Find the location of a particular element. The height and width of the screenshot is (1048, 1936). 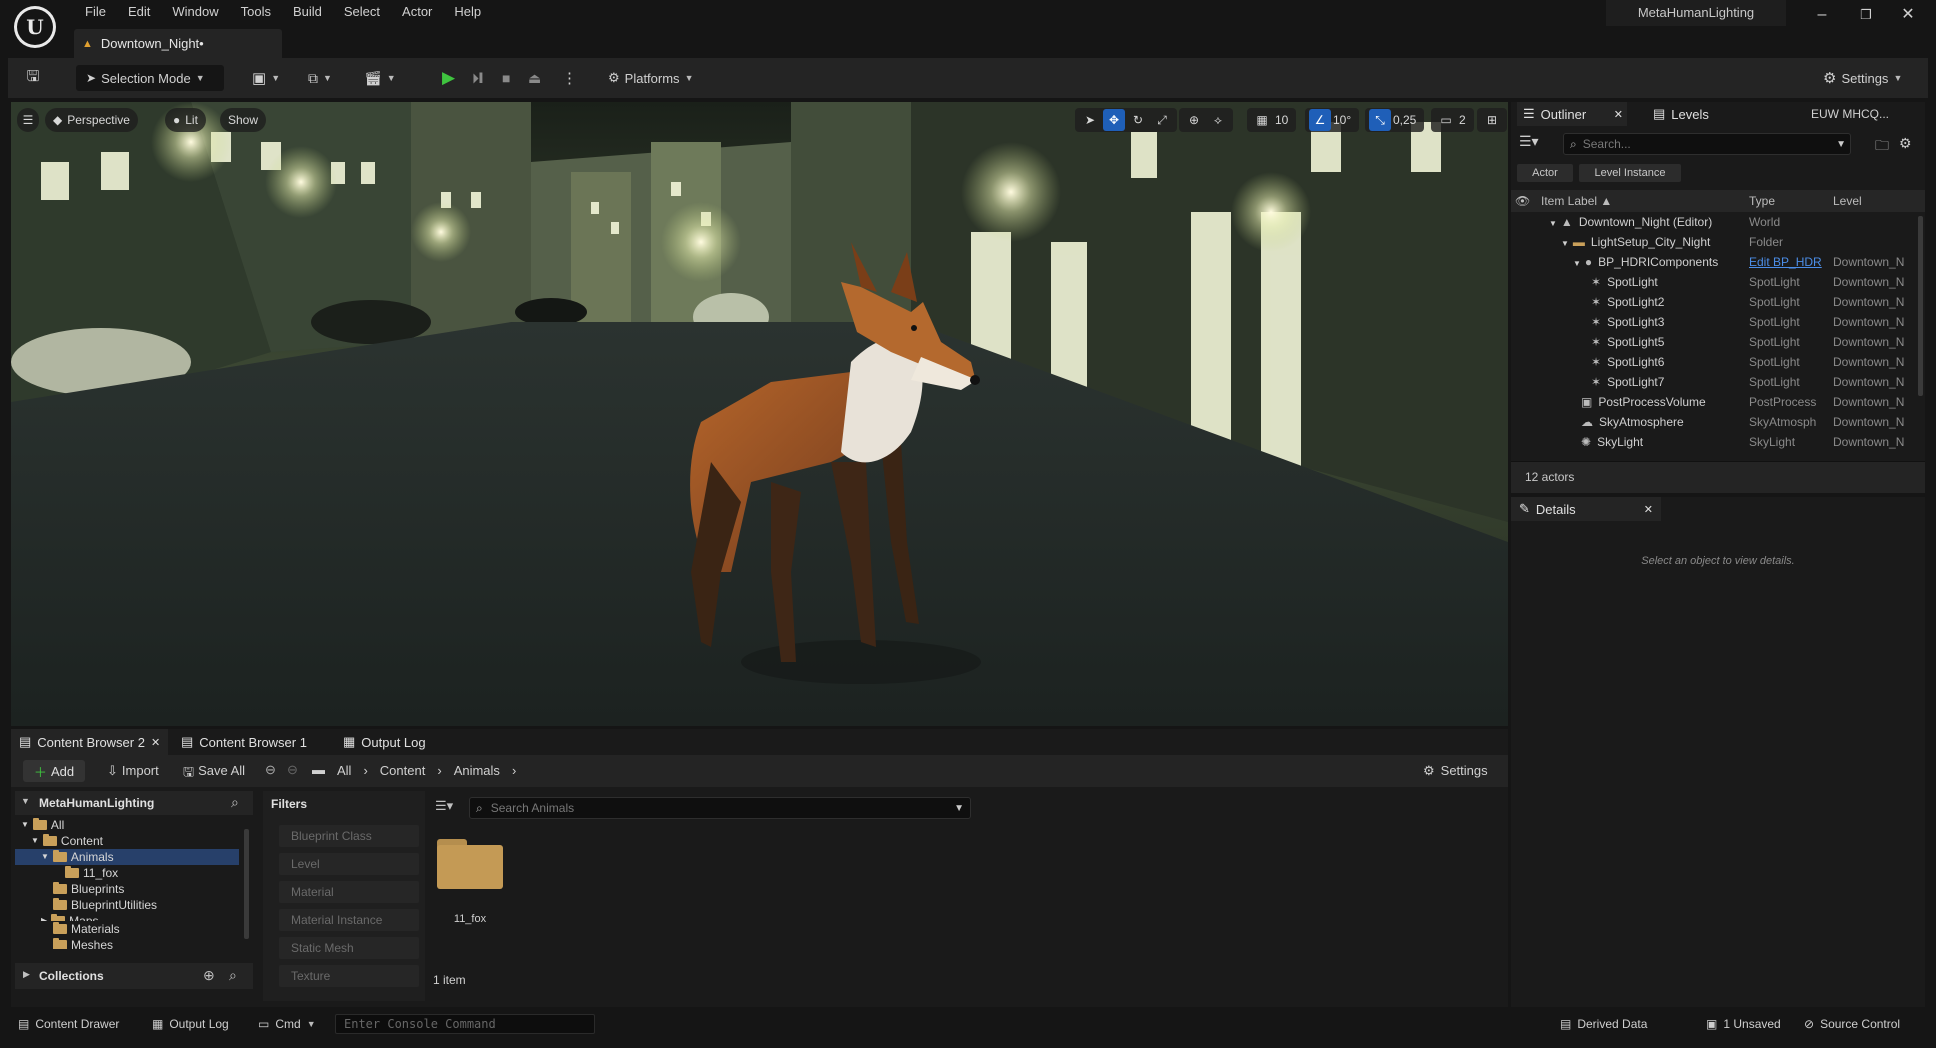

filter-actor-chip: Actor is located at coordinates (1545, 173).